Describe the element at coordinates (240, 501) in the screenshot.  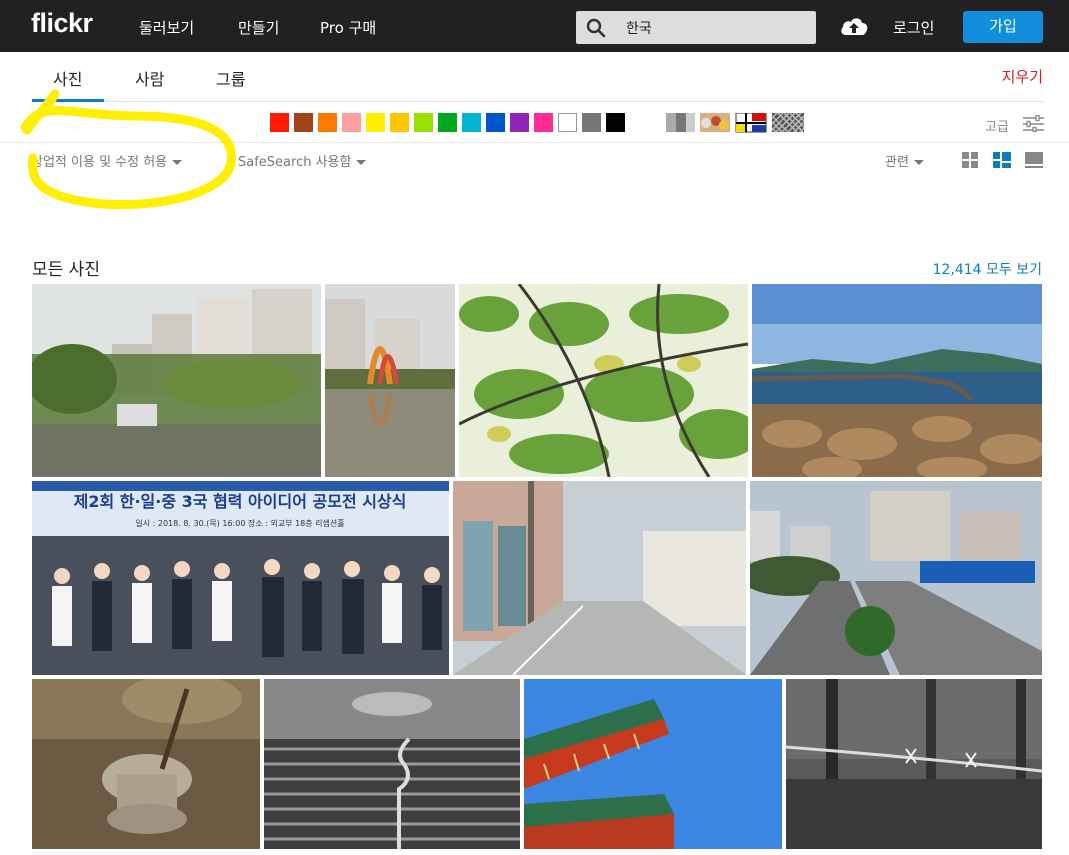
I see `svg-text: 제2회 한·일·중 3국 협력 아이디어 공모전 시상식` at that location.